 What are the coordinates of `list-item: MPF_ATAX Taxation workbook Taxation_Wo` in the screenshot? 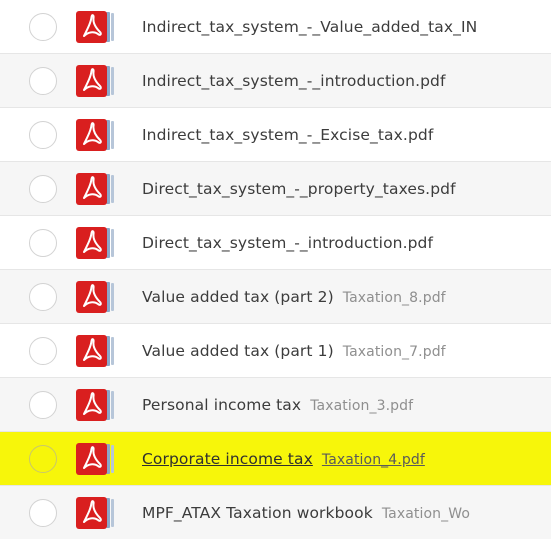 It's located at (275, 512).